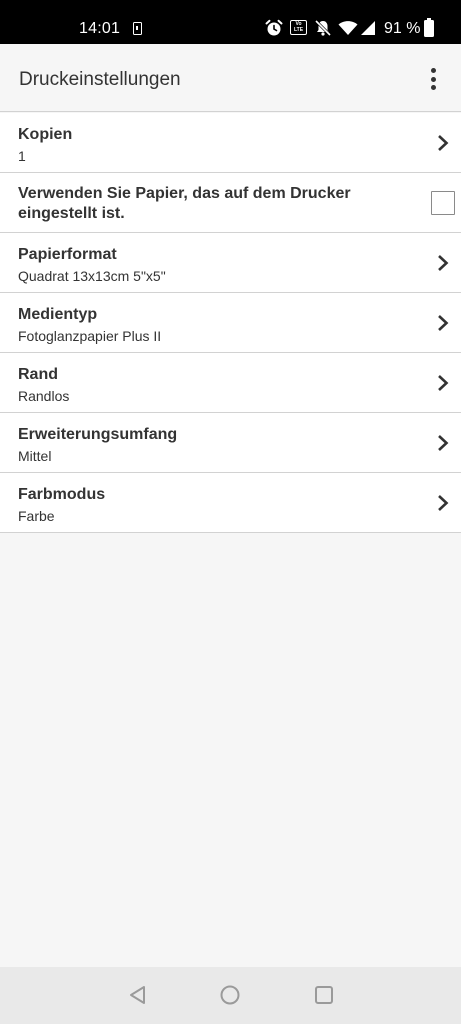  What do you see at coordinates (230, 22) in the screenshot?
I see `status-bar: 14:01 Vo LTE 91 %` at bounding box center [230, 22].